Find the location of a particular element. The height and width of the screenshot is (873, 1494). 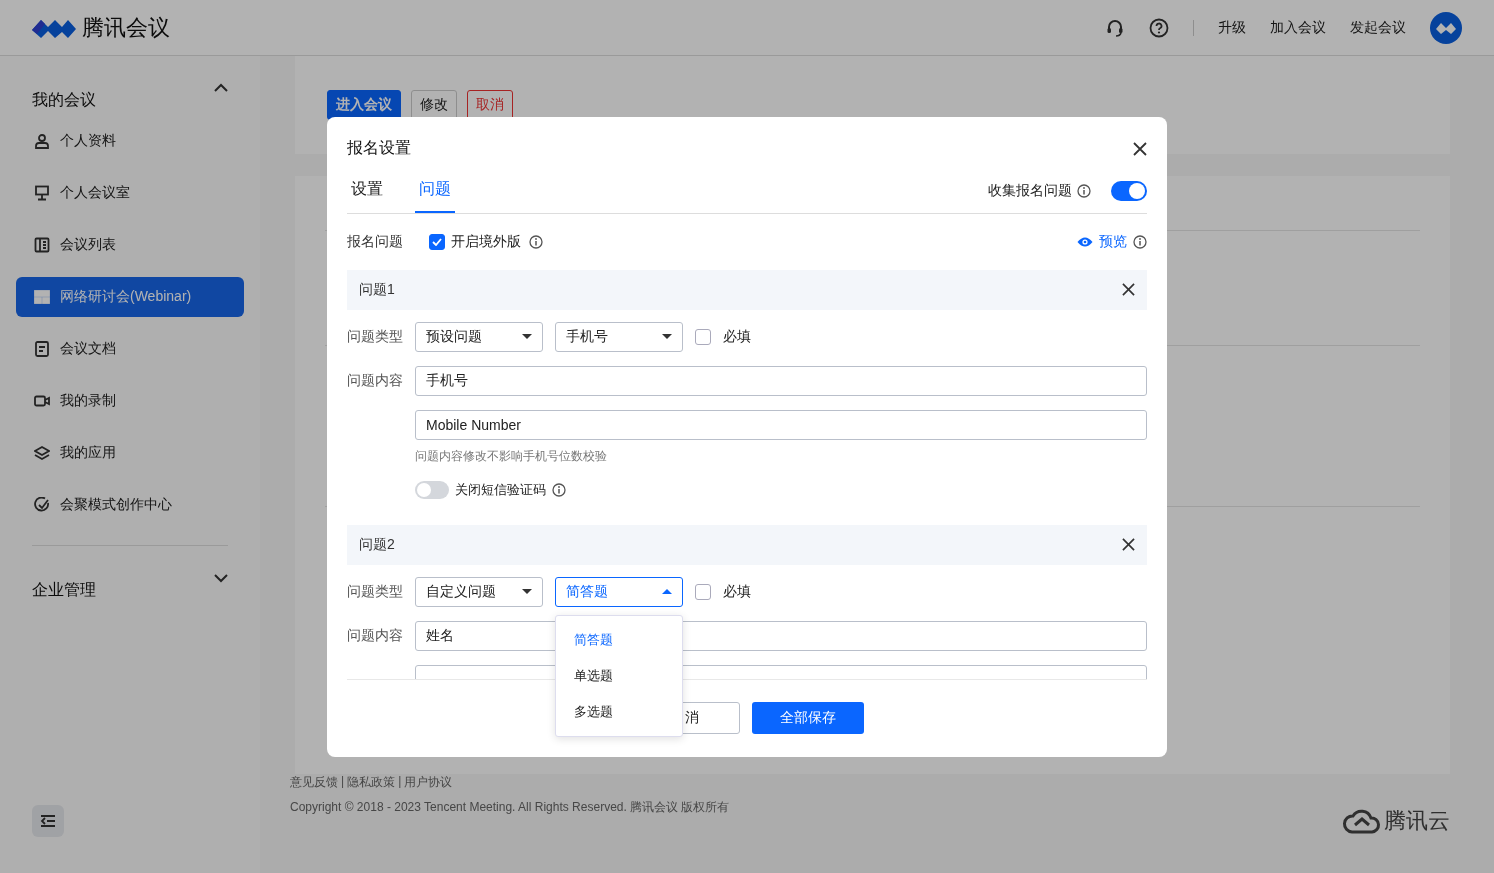

question-type-select: 预设问题 is located at coordinates (479, 336).